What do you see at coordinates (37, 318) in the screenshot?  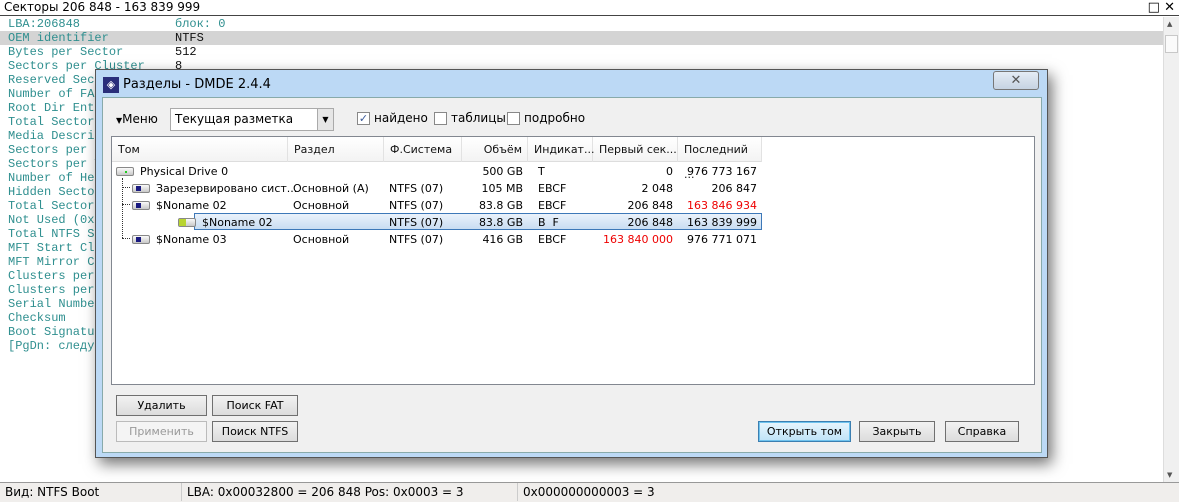 I see `field-label: Checksum` at bounding box center [37, 318].